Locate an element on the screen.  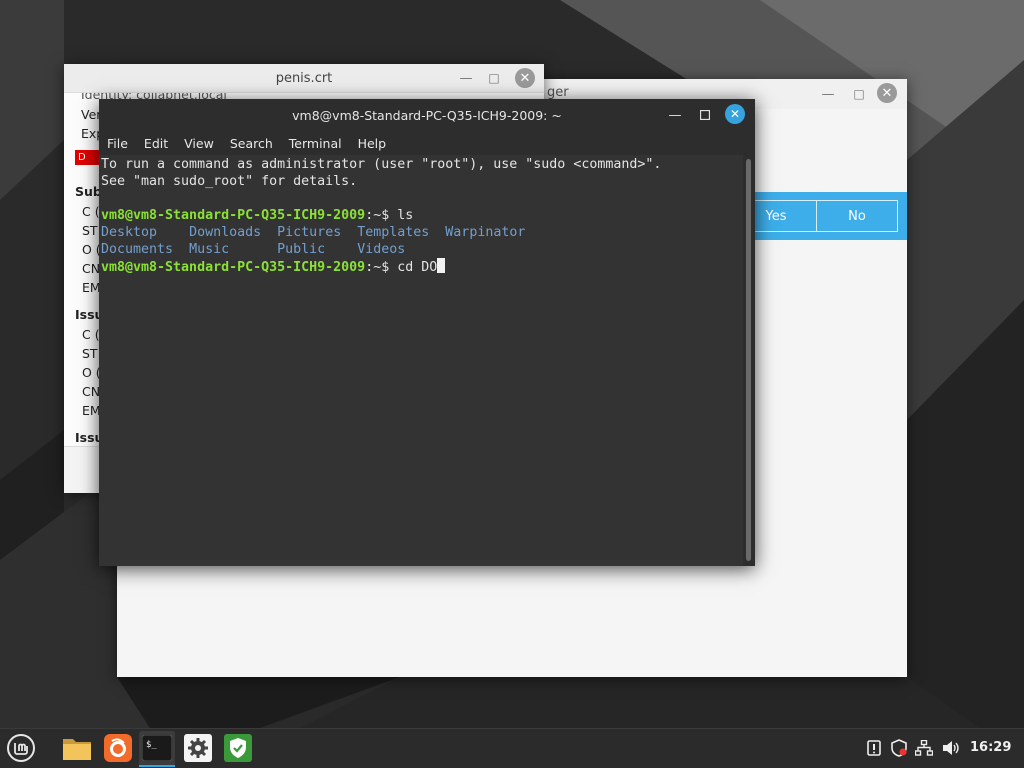
issuer-st: ST is located at coordinates (90, 353).